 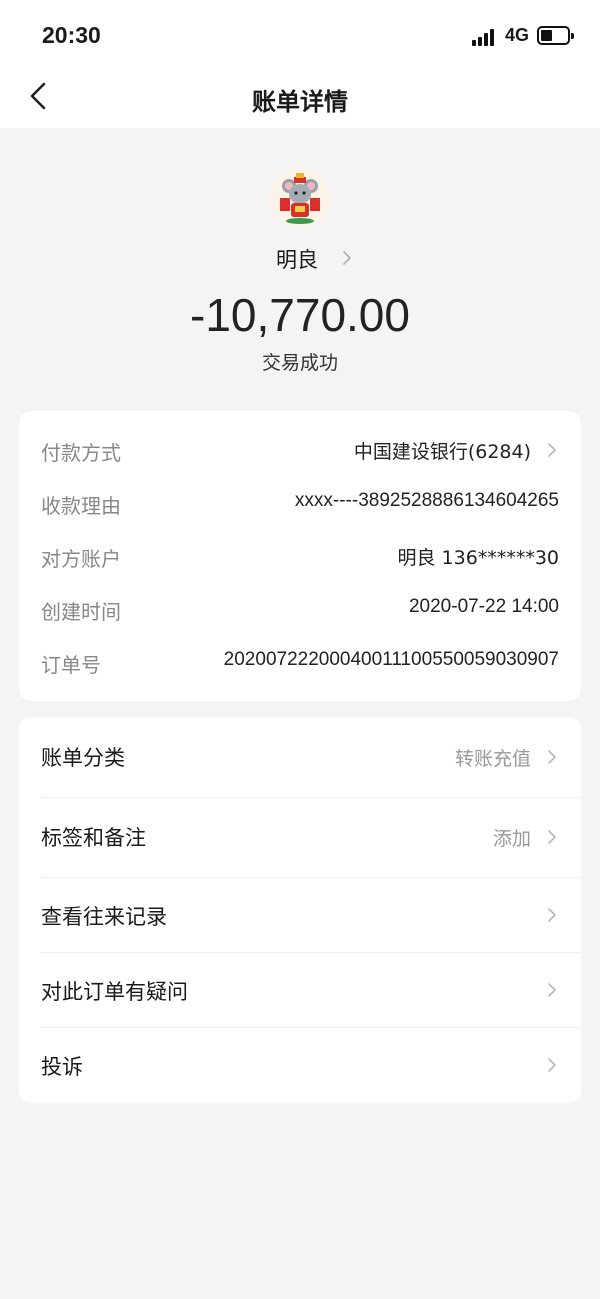 What do you see at coordinates (300, 914) in the screenshot?
I see `menu-item-view-history: 查看往来记录` at bounding box center [300, 914].